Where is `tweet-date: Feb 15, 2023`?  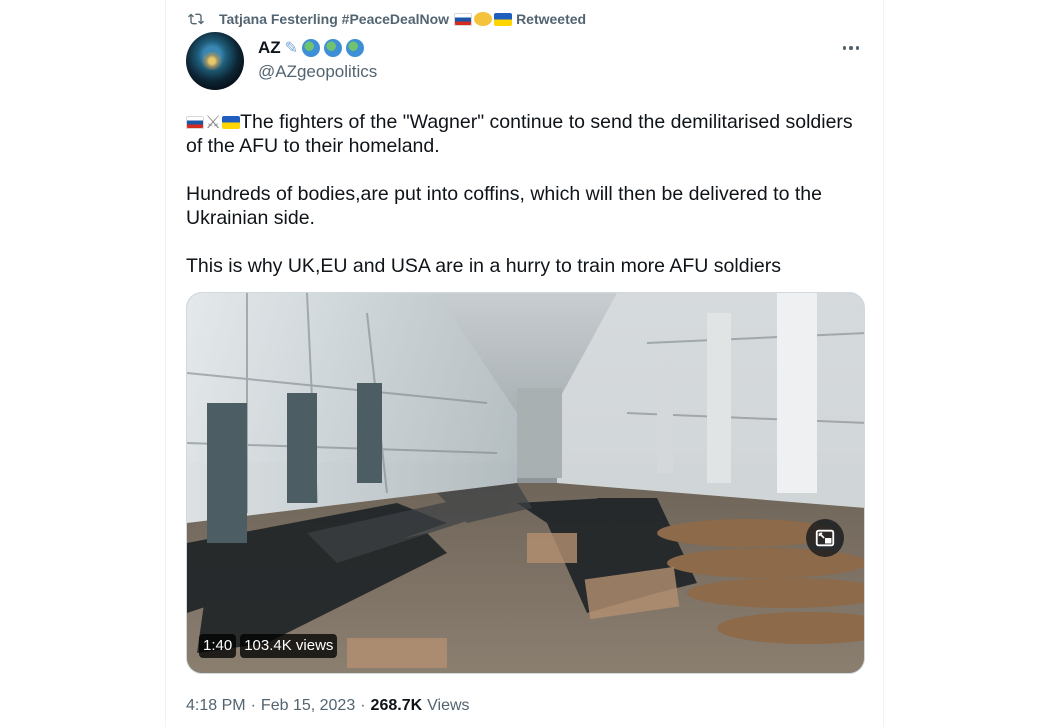
tweet-date: Feb 15, 2023 is located at coordinates (308, 706).